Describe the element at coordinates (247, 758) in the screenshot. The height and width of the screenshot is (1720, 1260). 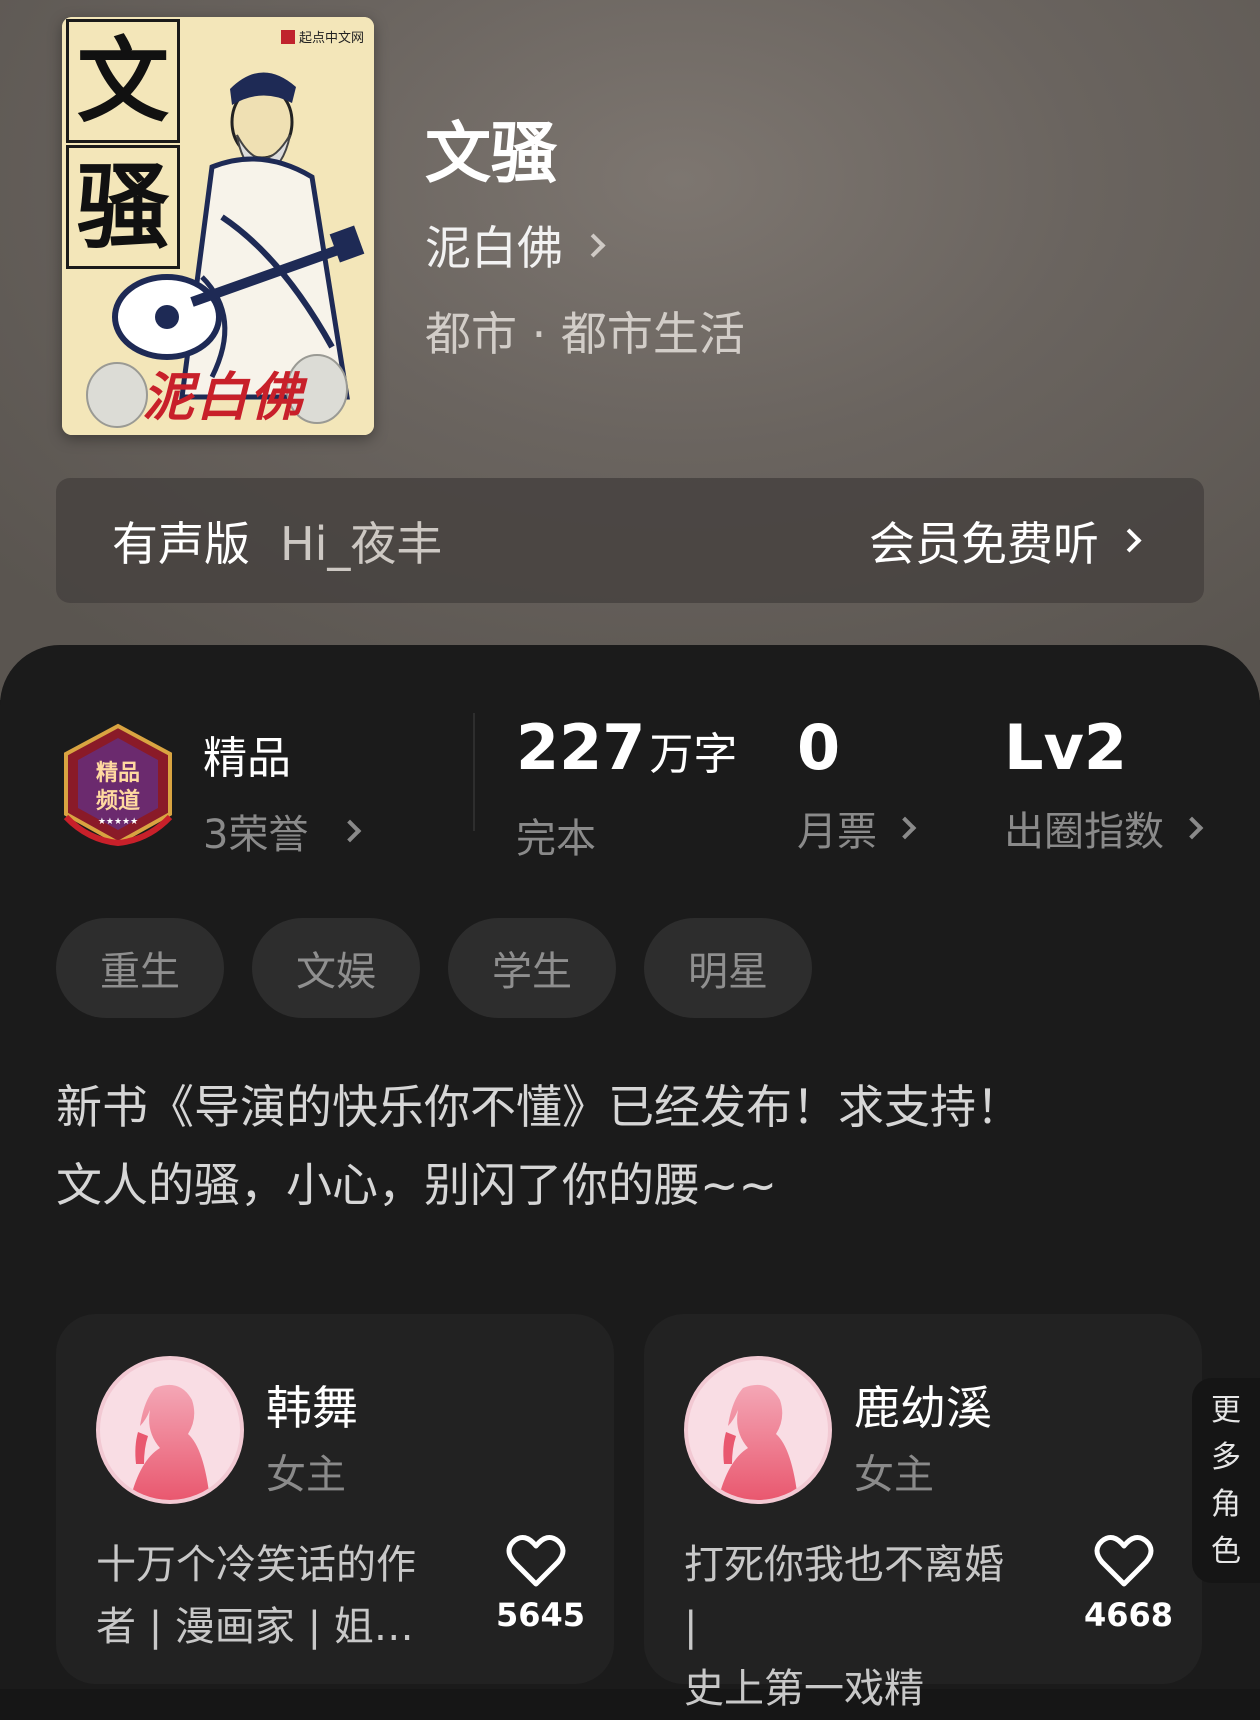
I see `quality-label: 精品` at that location.